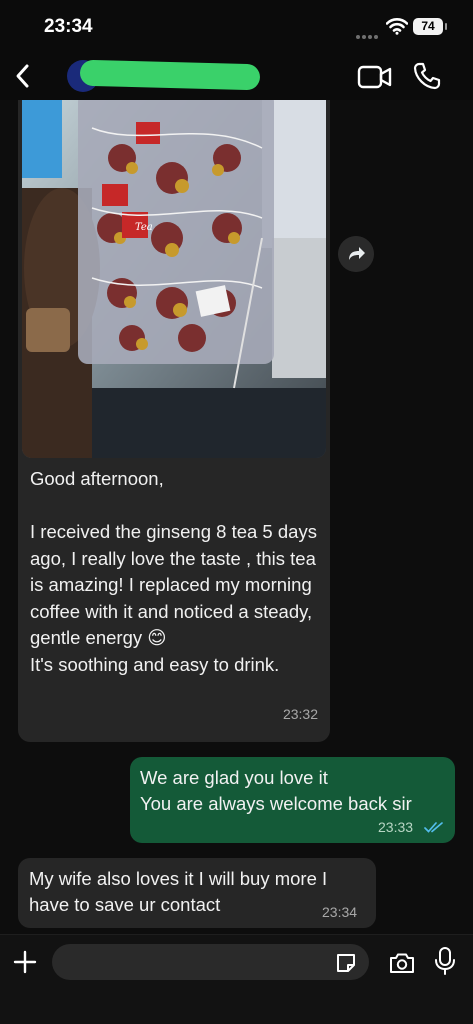  Describe the element at coordinates (340, 912) in the screenshot. I see `message-time: 23:34` at that location.